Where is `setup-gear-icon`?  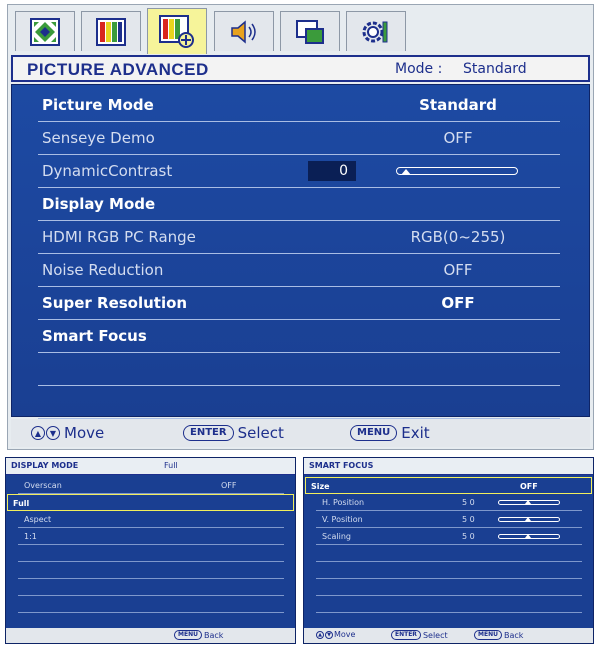 setup-gear-icon is located at coordinates (375, 31).